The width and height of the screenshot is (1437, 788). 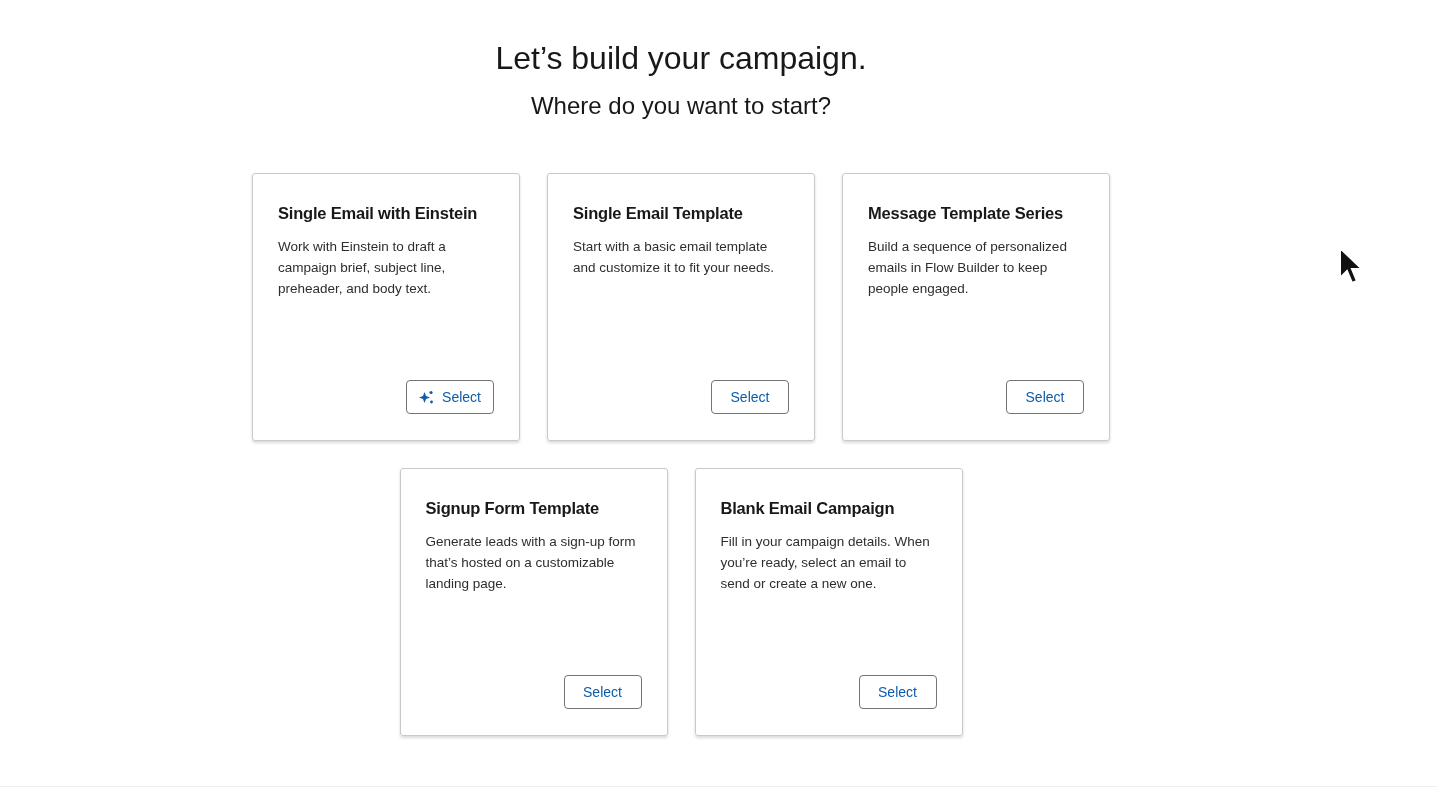 What do you see at coordinates (658, 213) in the screenshot?
I see `card-title: Single Email Template` at bounding box center [658, 213].